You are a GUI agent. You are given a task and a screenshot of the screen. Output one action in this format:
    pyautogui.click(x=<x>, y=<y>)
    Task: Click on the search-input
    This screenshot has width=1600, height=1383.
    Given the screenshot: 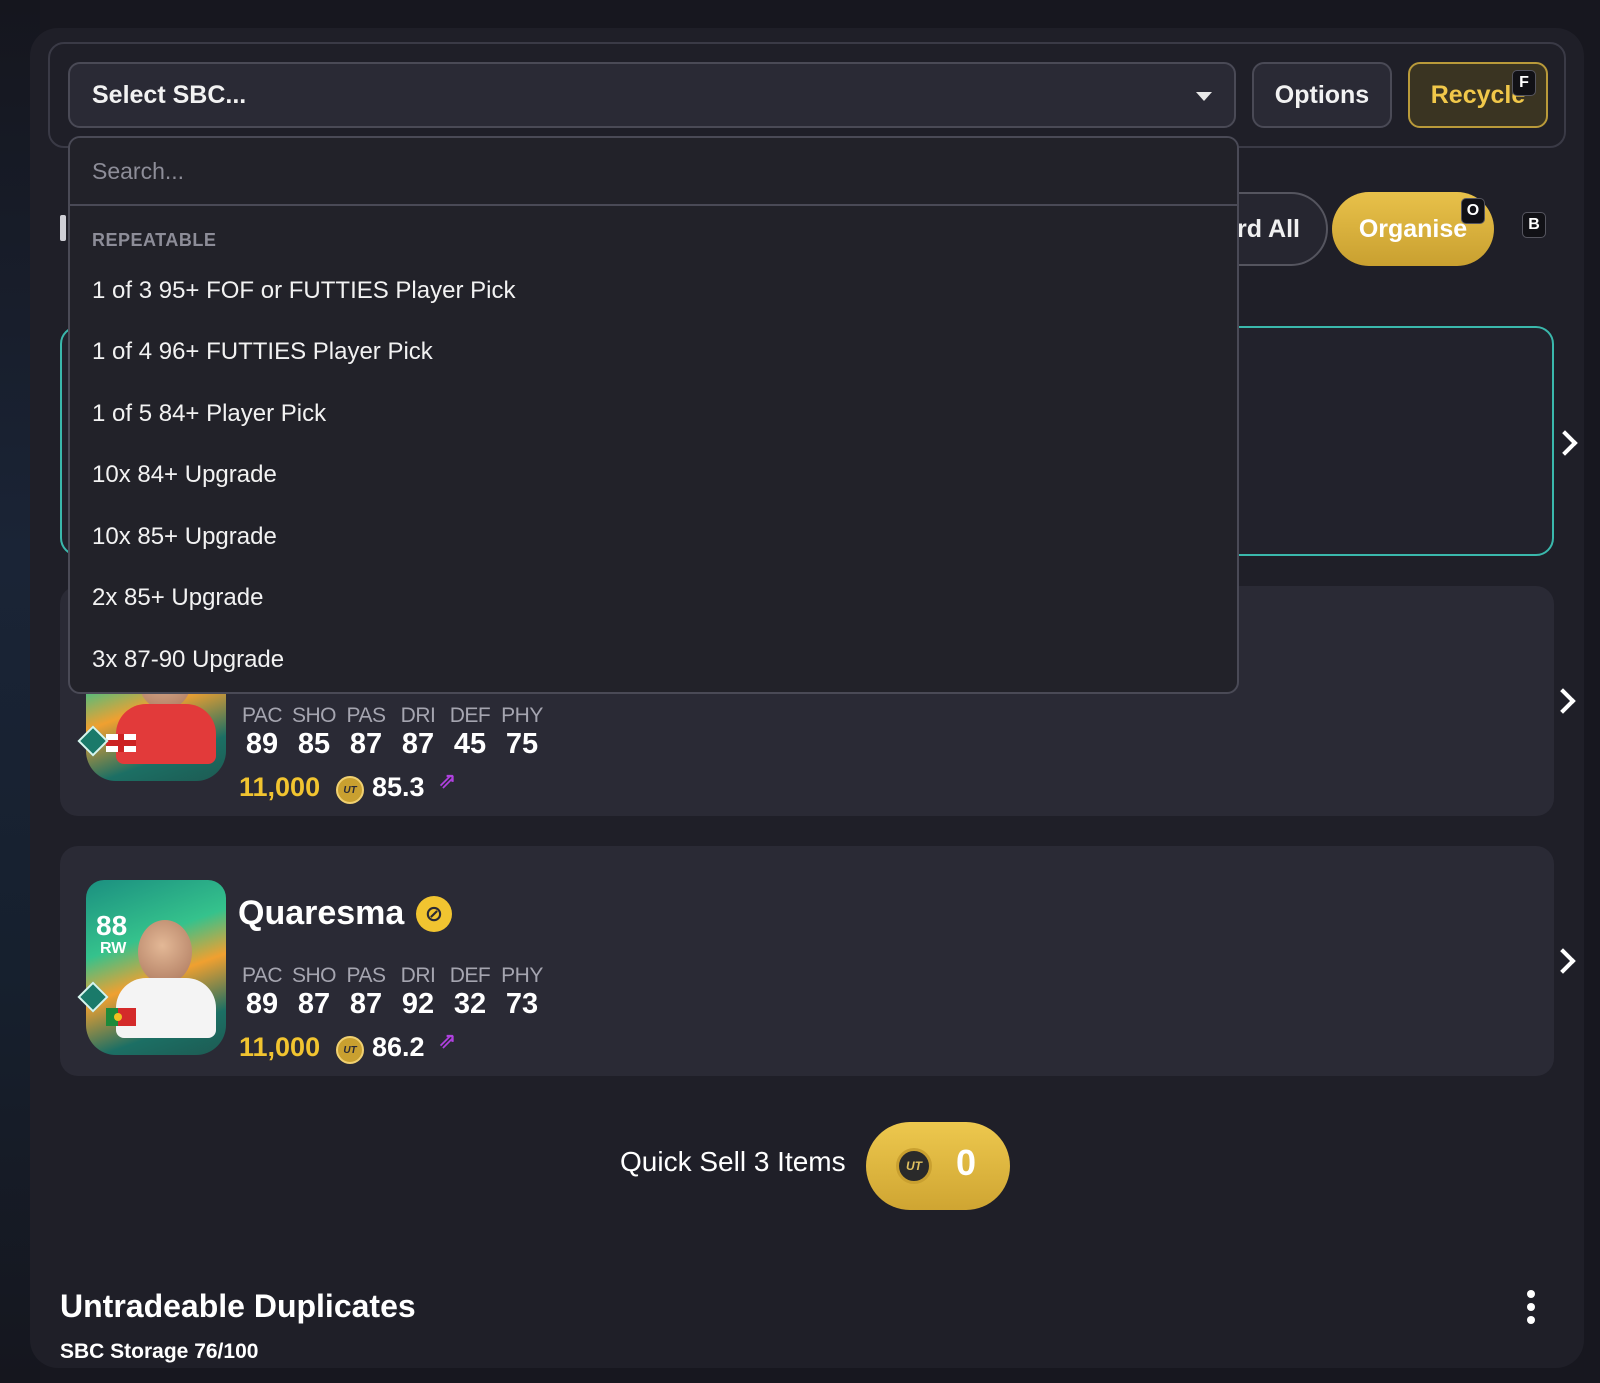 What is the action you would take?
    pyautogui.click(x=653, y=171)
    